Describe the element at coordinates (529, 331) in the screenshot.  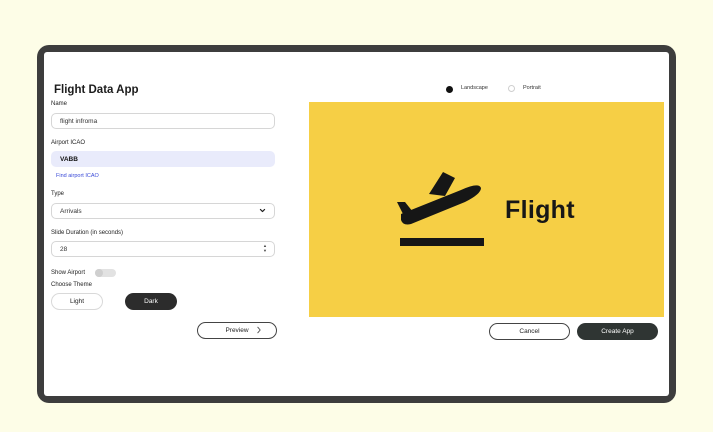
I see `cancel-button: Cancel` at that location.